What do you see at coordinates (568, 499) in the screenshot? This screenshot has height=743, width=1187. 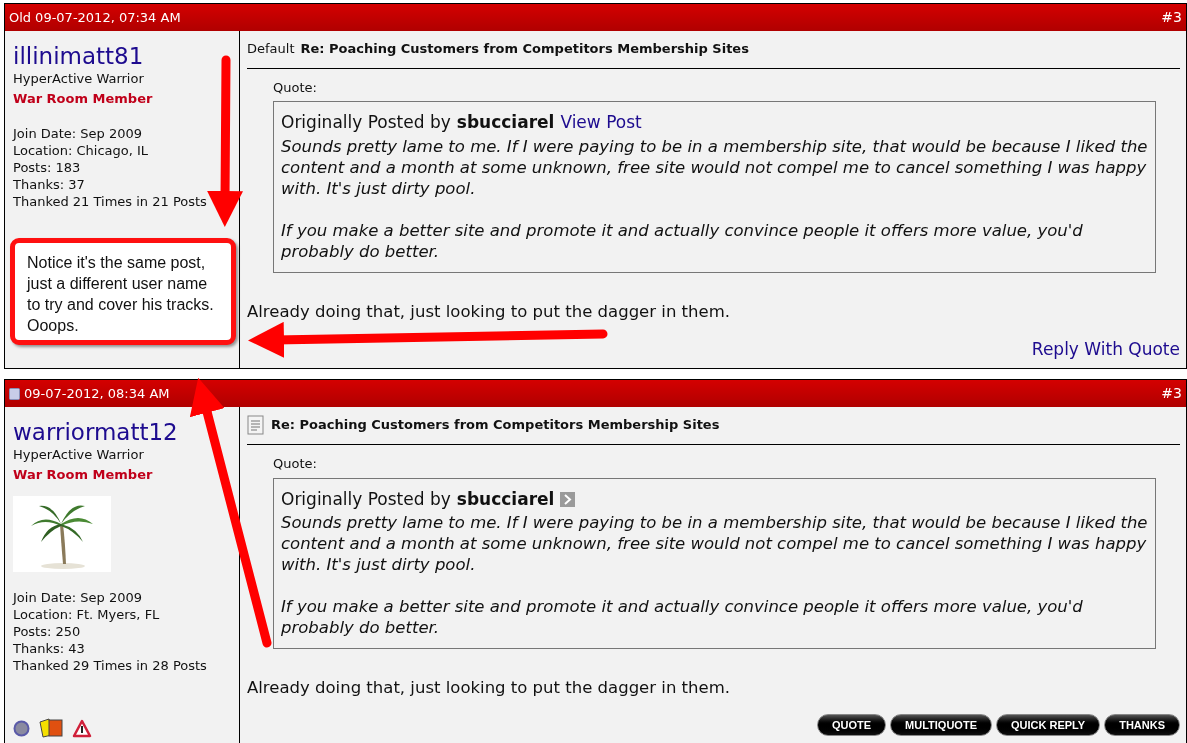 I see `view-post-icon` at bounding box center [568, 499].